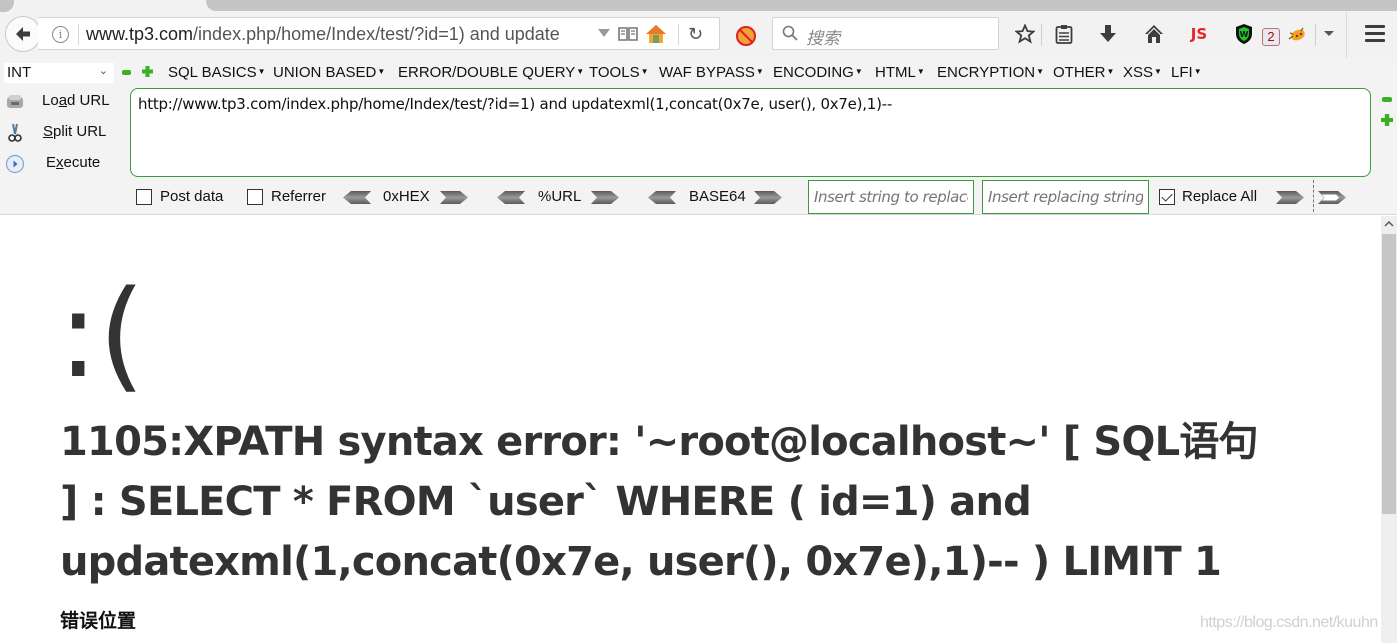 This screenshot has width=1397, height=643. I want to click on info-icon: i, so click(60, 34).